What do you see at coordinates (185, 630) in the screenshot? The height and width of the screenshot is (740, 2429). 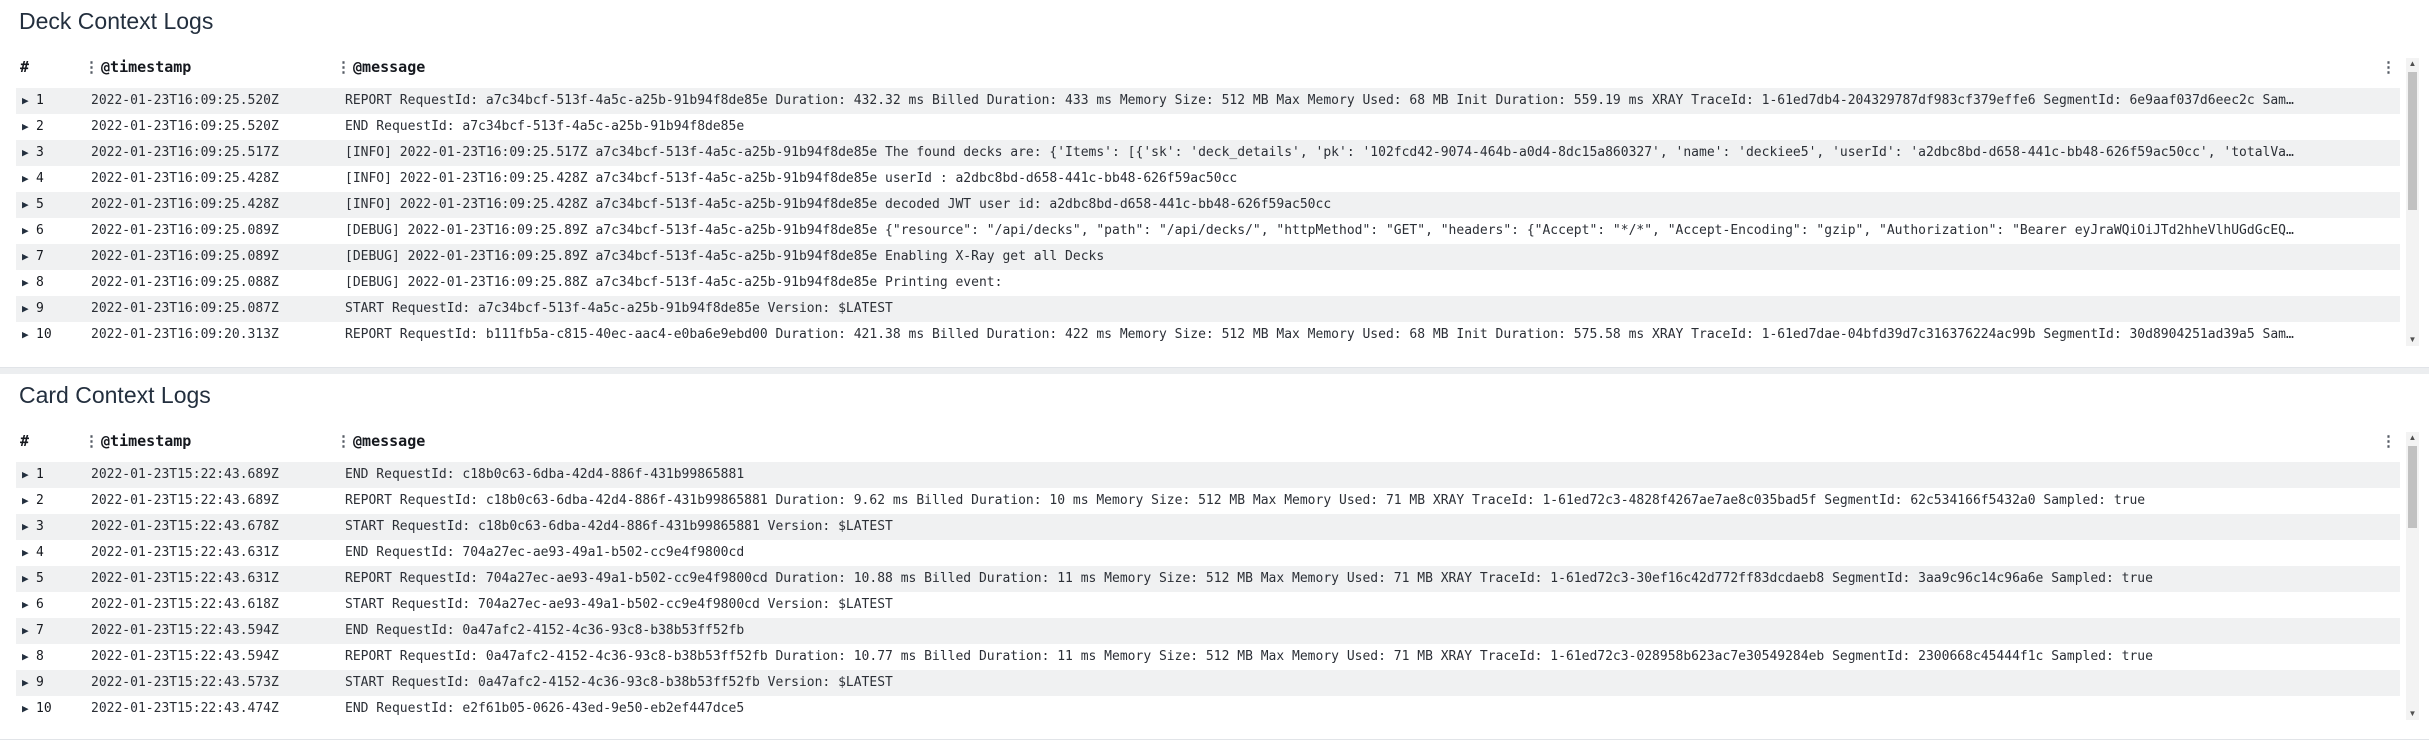 I see `row-timestamp: 2022-01-23T15:22:43.594Z` at bounding box center [185, 630].